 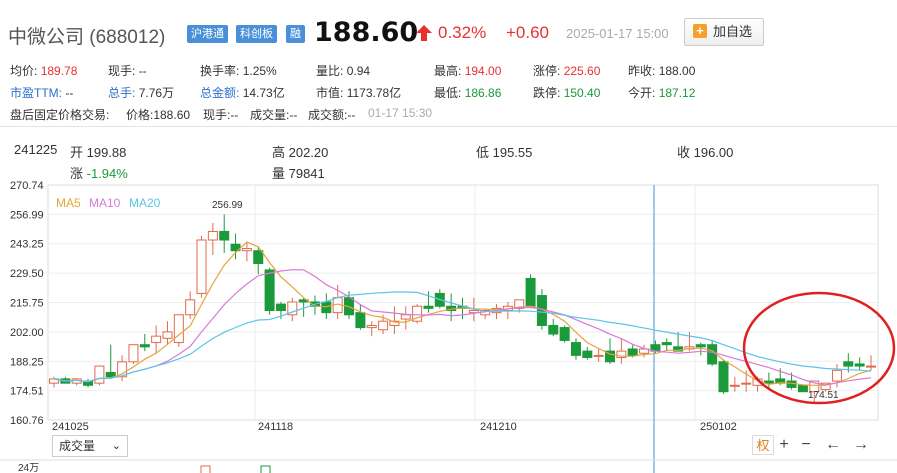 I want to click on stat-now-hand: 现手: --, so click(x=127, y=71).